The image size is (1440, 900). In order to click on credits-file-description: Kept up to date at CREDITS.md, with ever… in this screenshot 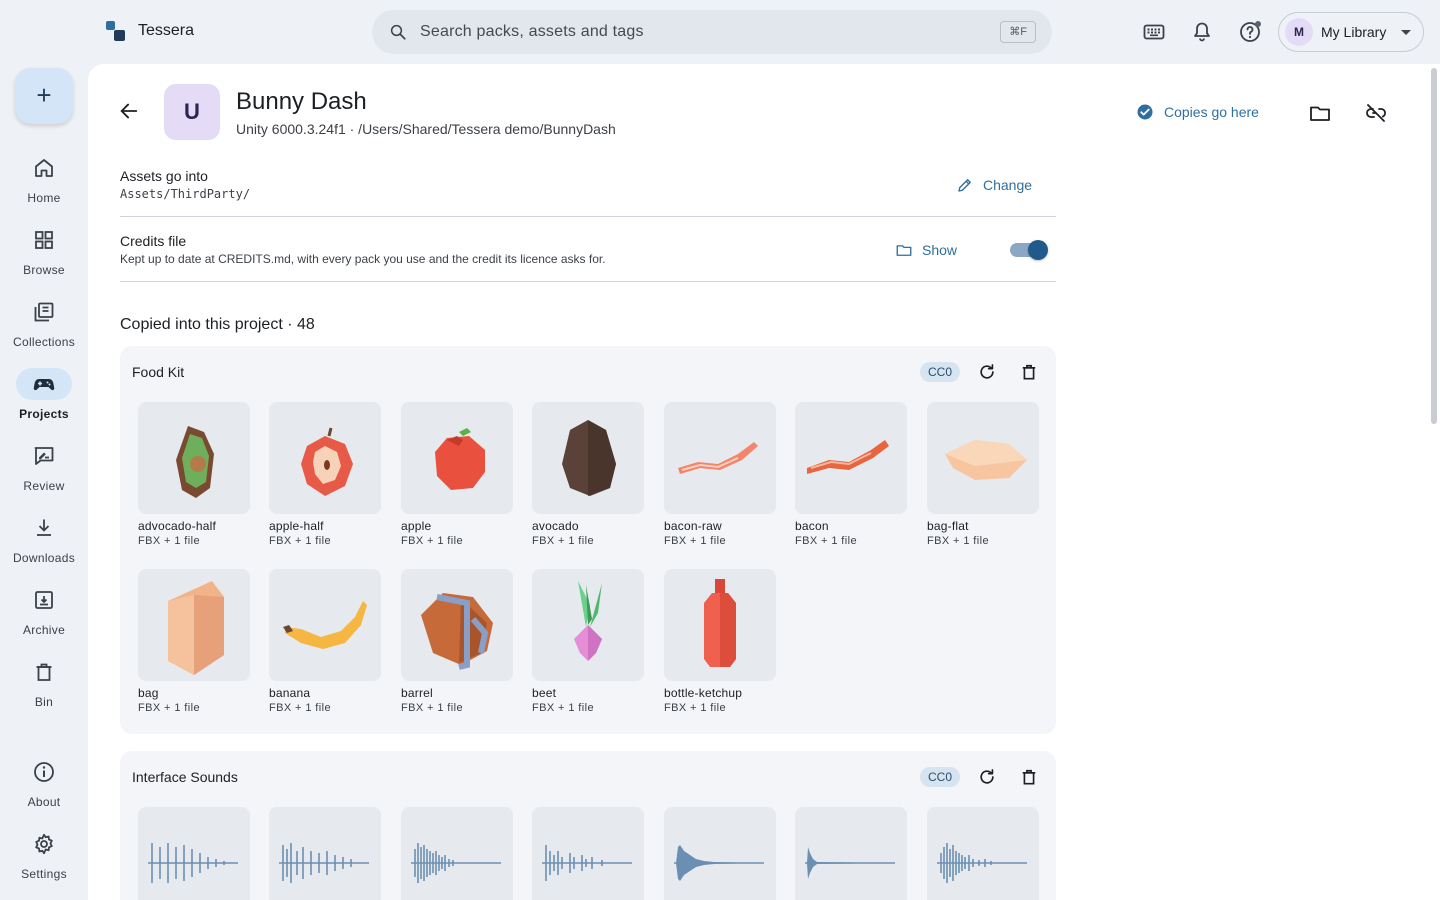, I will do `click(363, 259)`.